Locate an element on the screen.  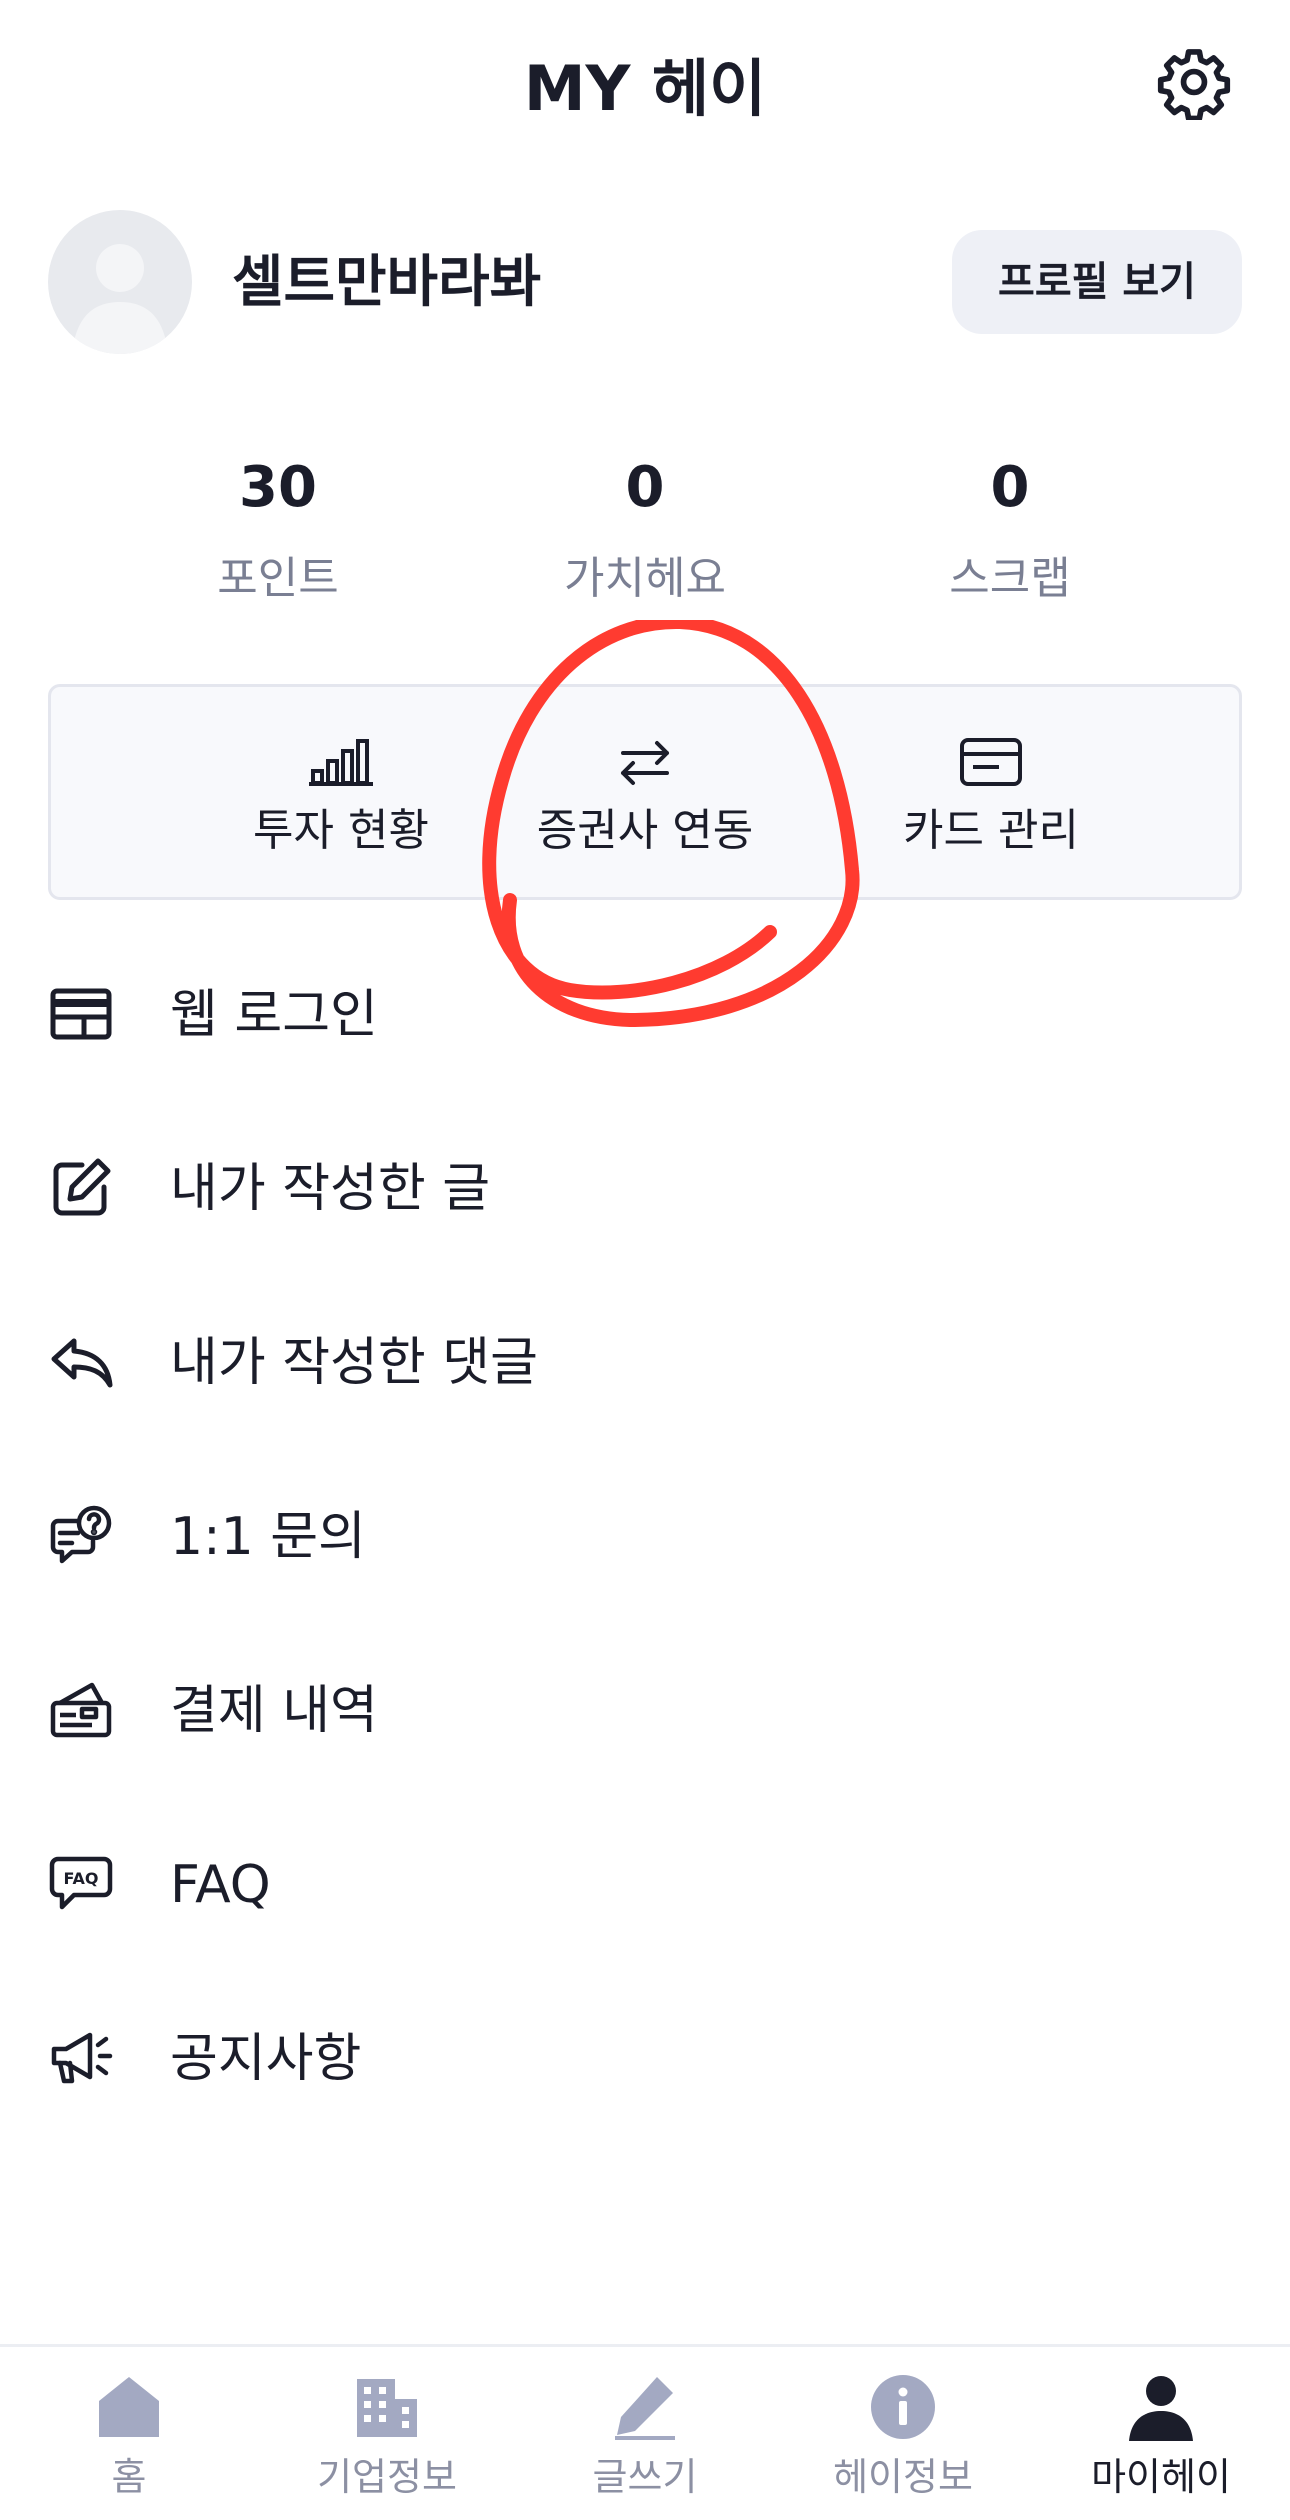
menu-payment-history: 결제 내역 is located at coordinates (645, 1711).